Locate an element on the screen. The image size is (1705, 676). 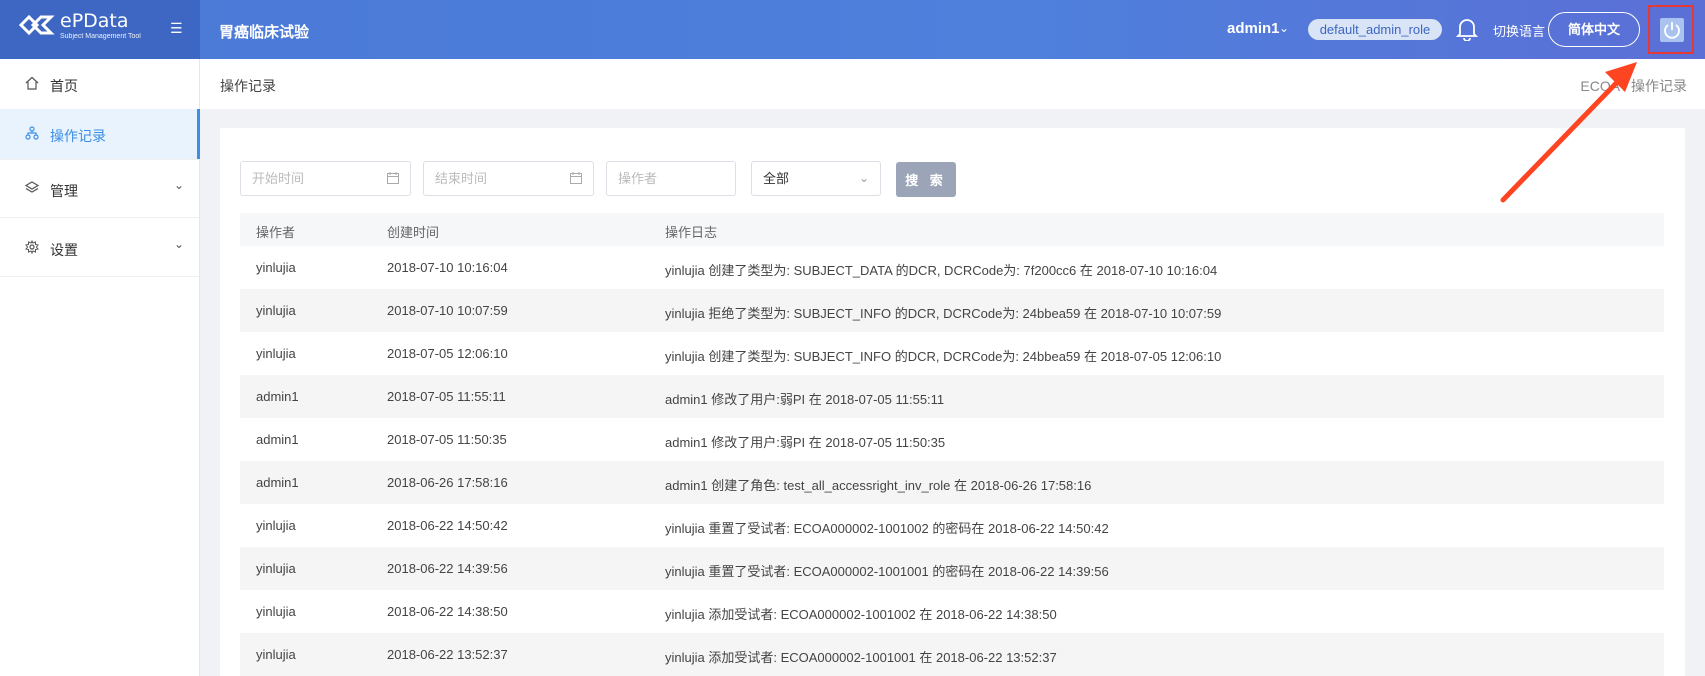
created-time-cell: 2018-06-22 14:38:50 is located at coordinates (447, 611).